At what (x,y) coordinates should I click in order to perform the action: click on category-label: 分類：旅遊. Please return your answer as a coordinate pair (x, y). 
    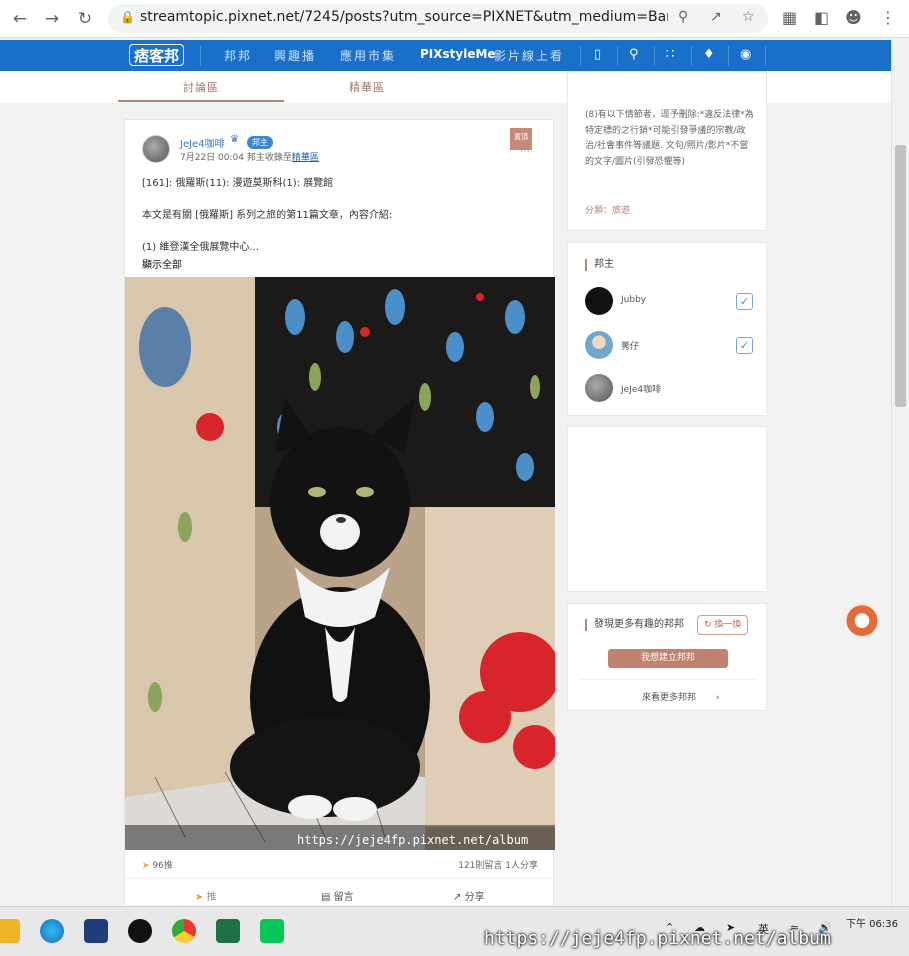
    Looking at the image, I should click on (607, 209).